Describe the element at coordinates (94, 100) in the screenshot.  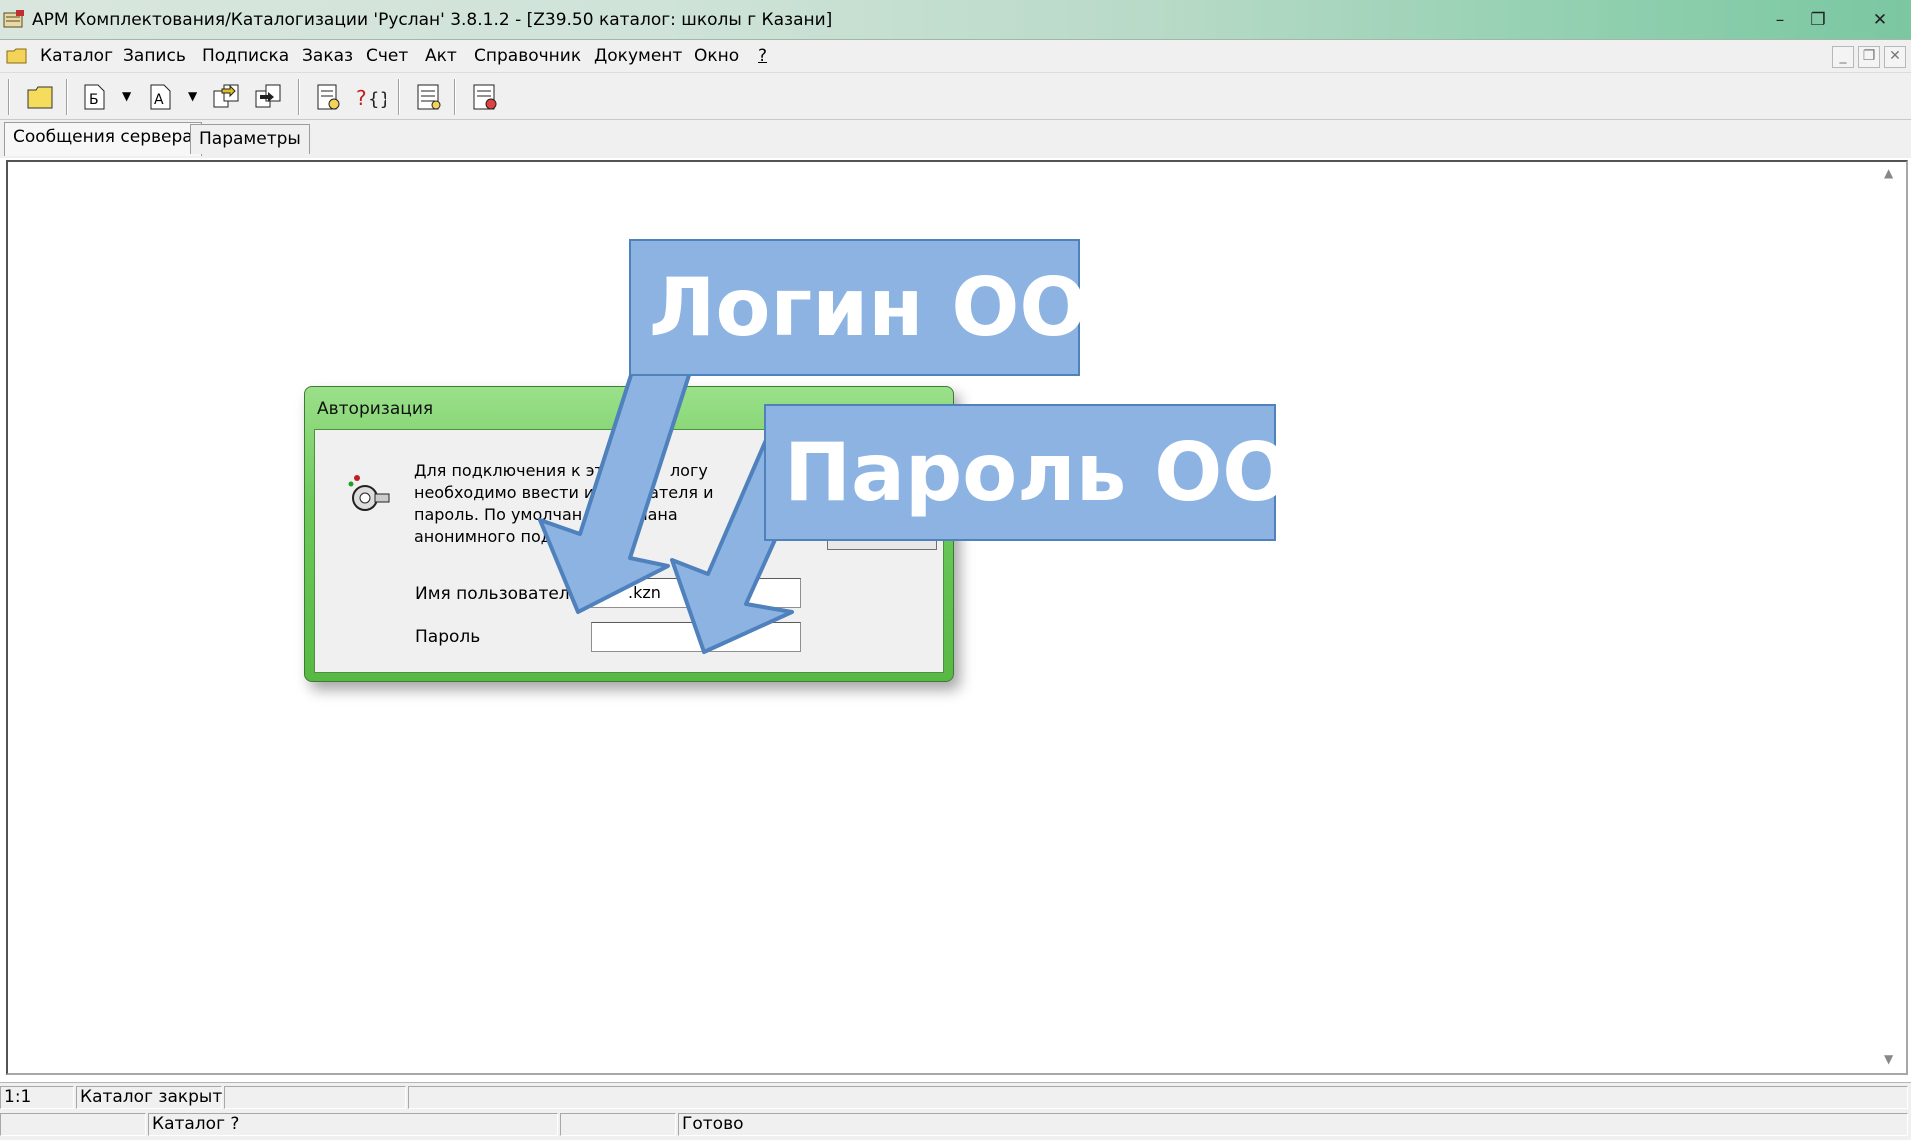
I see `svg-text: Б` at that location.